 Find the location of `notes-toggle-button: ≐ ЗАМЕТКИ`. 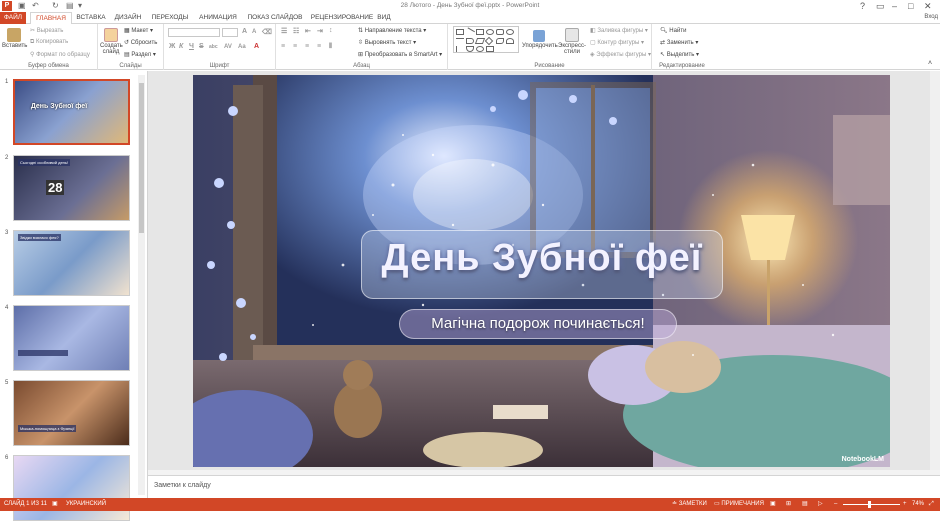

notes-toggle-button: ≐ ЗАМЕТКИ is located at coordinates (689, 504).